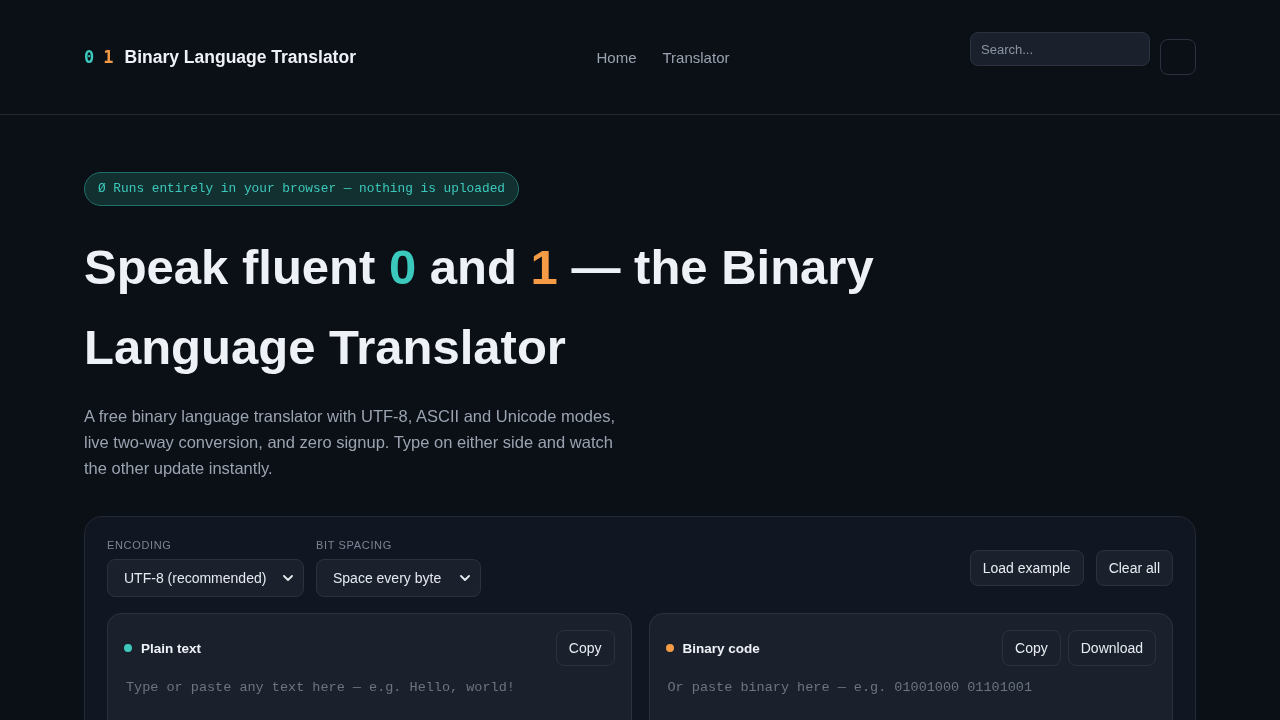 This screenshot has width=1280, height=720. Describe the element at coordinates (354, 545) in the screenshot. I see `bit-spacing-label: BIT SPACING` at that location.